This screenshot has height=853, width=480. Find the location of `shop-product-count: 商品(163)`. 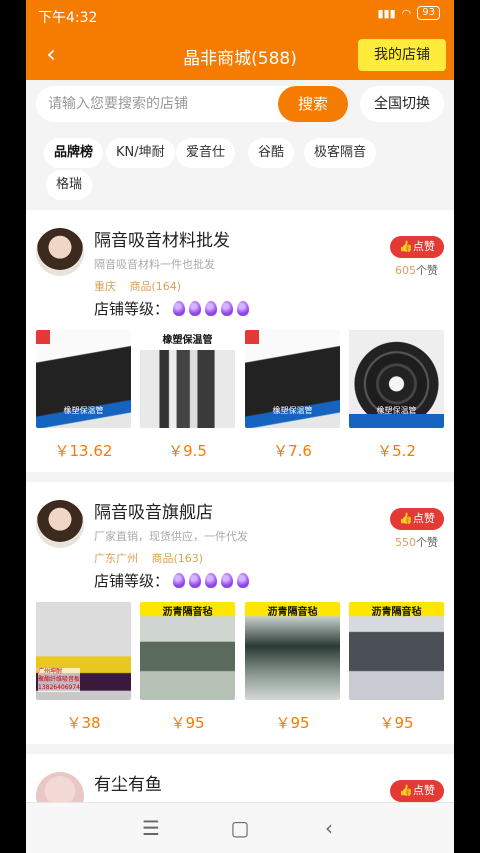

shop-product-count: 商品(163) is located at coordinates (177, 558).